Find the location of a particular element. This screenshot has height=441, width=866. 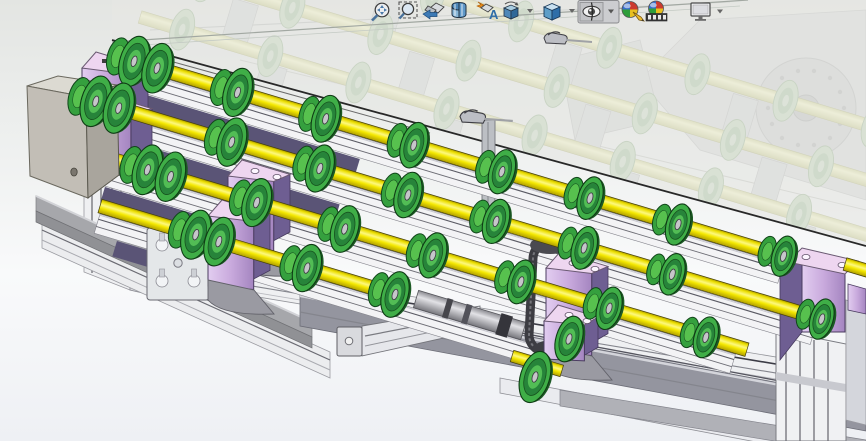

svg-text: A is located at coordinates (494, 14).